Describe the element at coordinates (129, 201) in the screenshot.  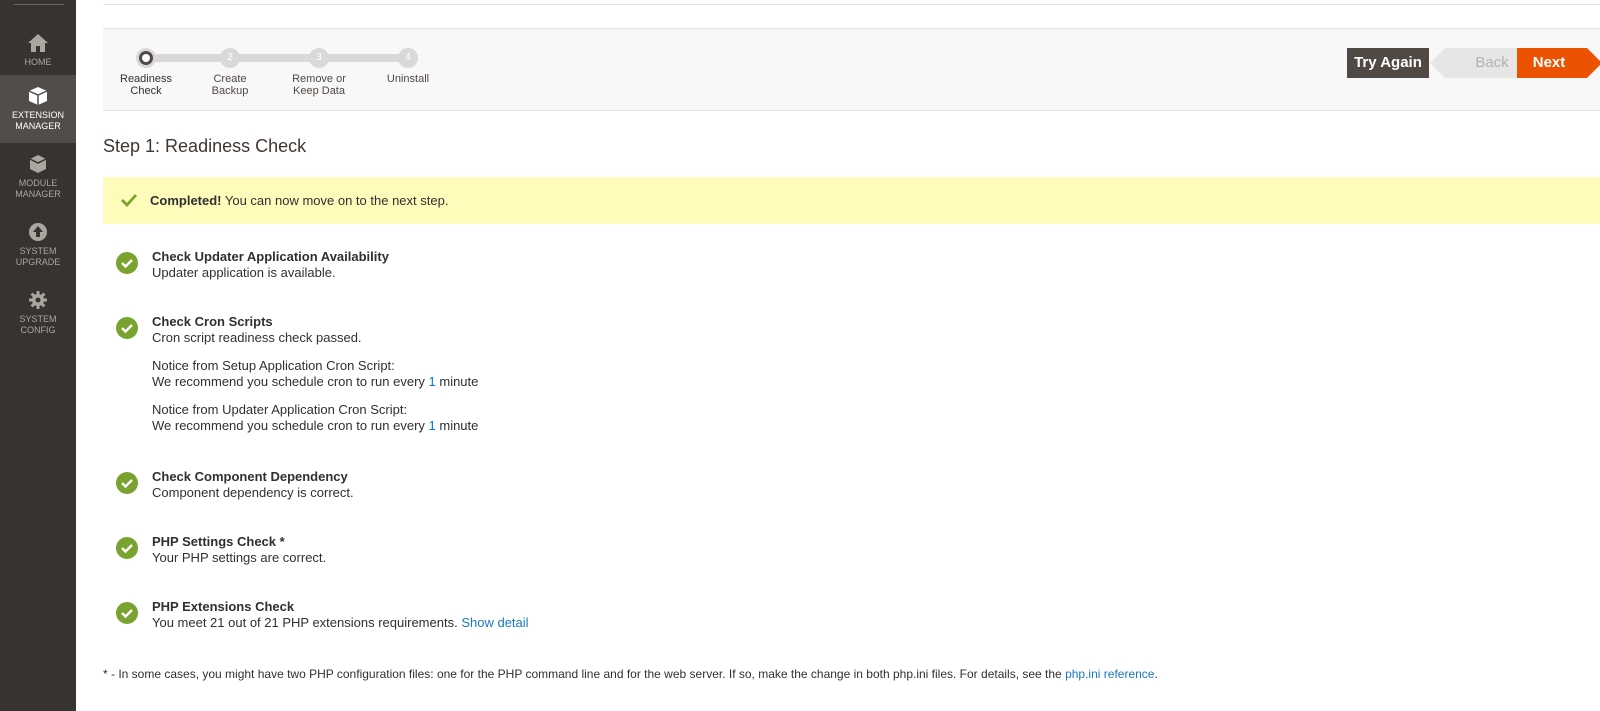
I see `checkmark-icon` at that location.